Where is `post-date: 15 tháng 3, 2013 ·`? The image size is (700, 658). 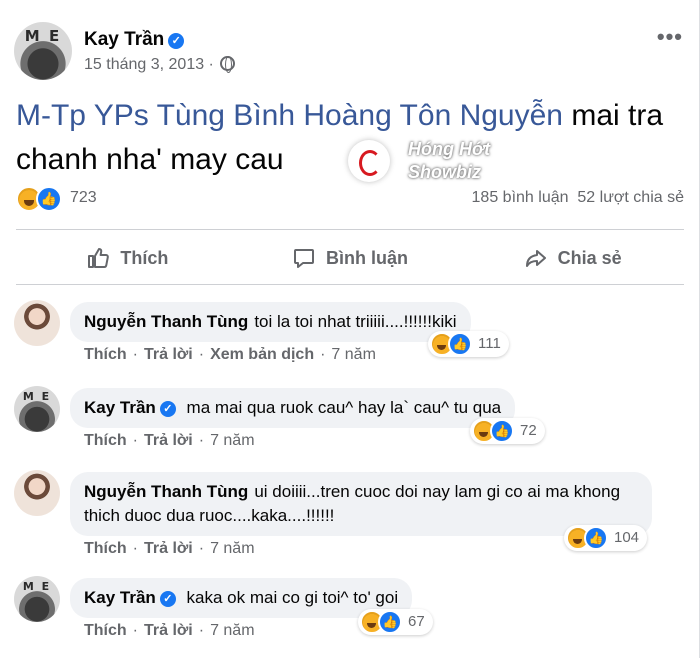 post-date: 15 tháng 3, 2013 · is located at coordinates (149, 64).